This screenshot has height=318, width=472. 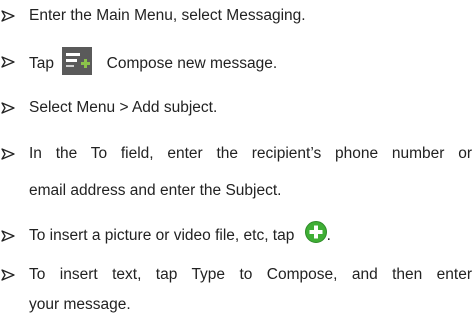 What do you see at coordinates (155, 190) in the screenshot?
I see `step-4-text-line-2: email address and enter the Subject.` at bounding box center [155, 190].